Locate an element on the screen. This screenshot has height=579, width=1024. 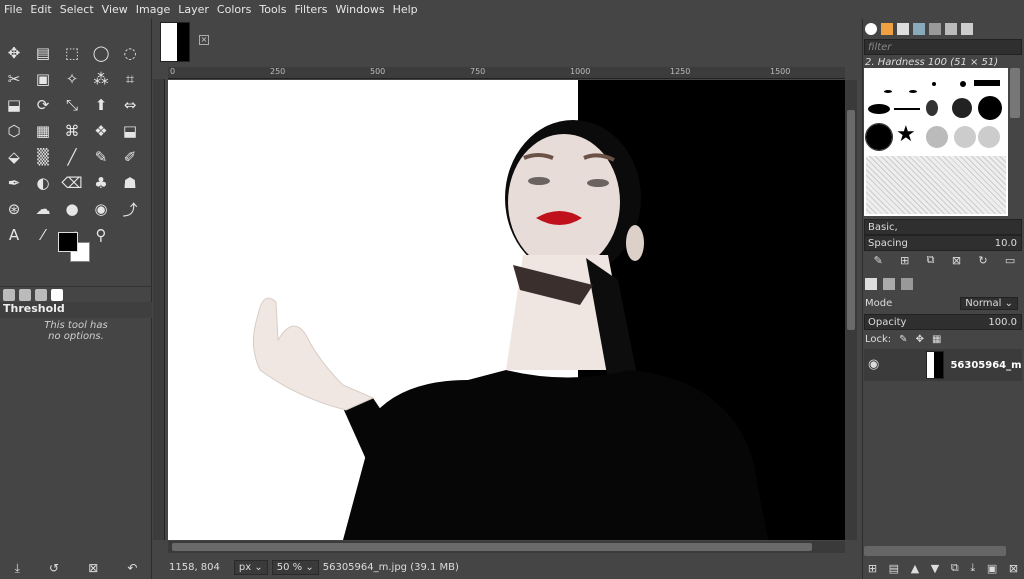
new-layer-icon: ⊞ is located at coordinates (872, 568).